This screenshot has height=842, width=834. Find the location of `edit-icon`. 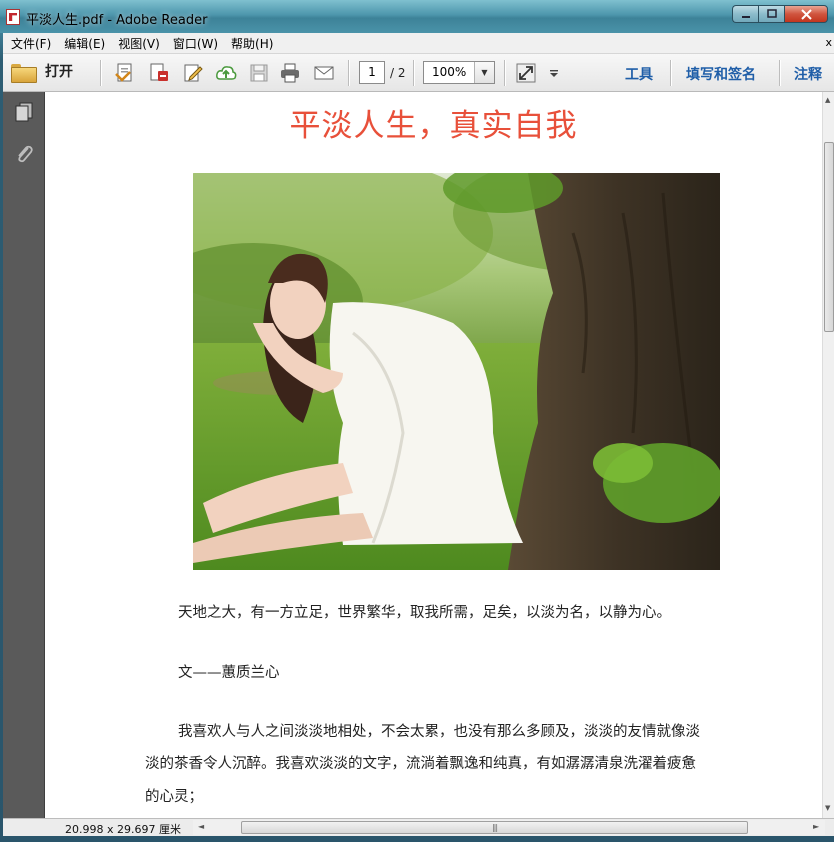

edit-icon is located at coordinates (193, 73).